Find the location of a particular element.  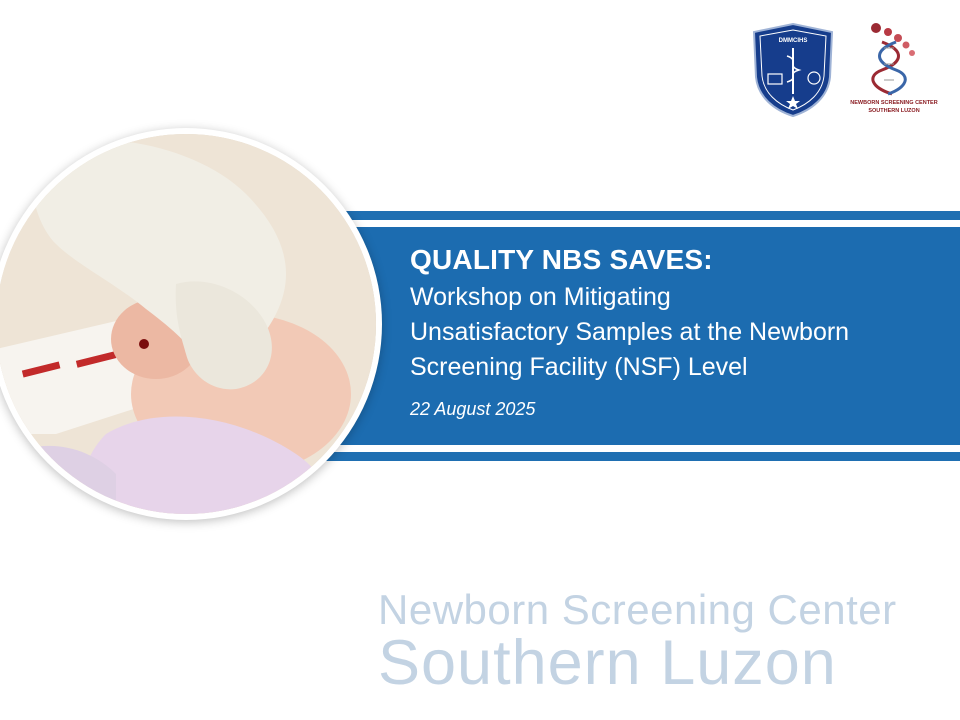

shield-icon is located at coordinates (793, 70).